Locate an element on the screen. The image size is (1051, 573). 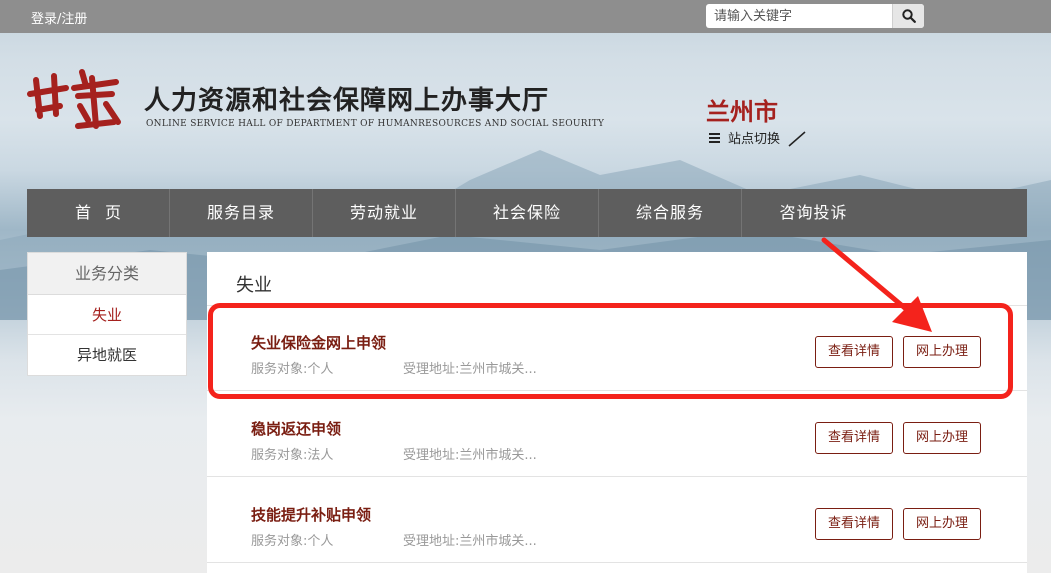
section-title: 失业 is located at coordinates (254, 285).